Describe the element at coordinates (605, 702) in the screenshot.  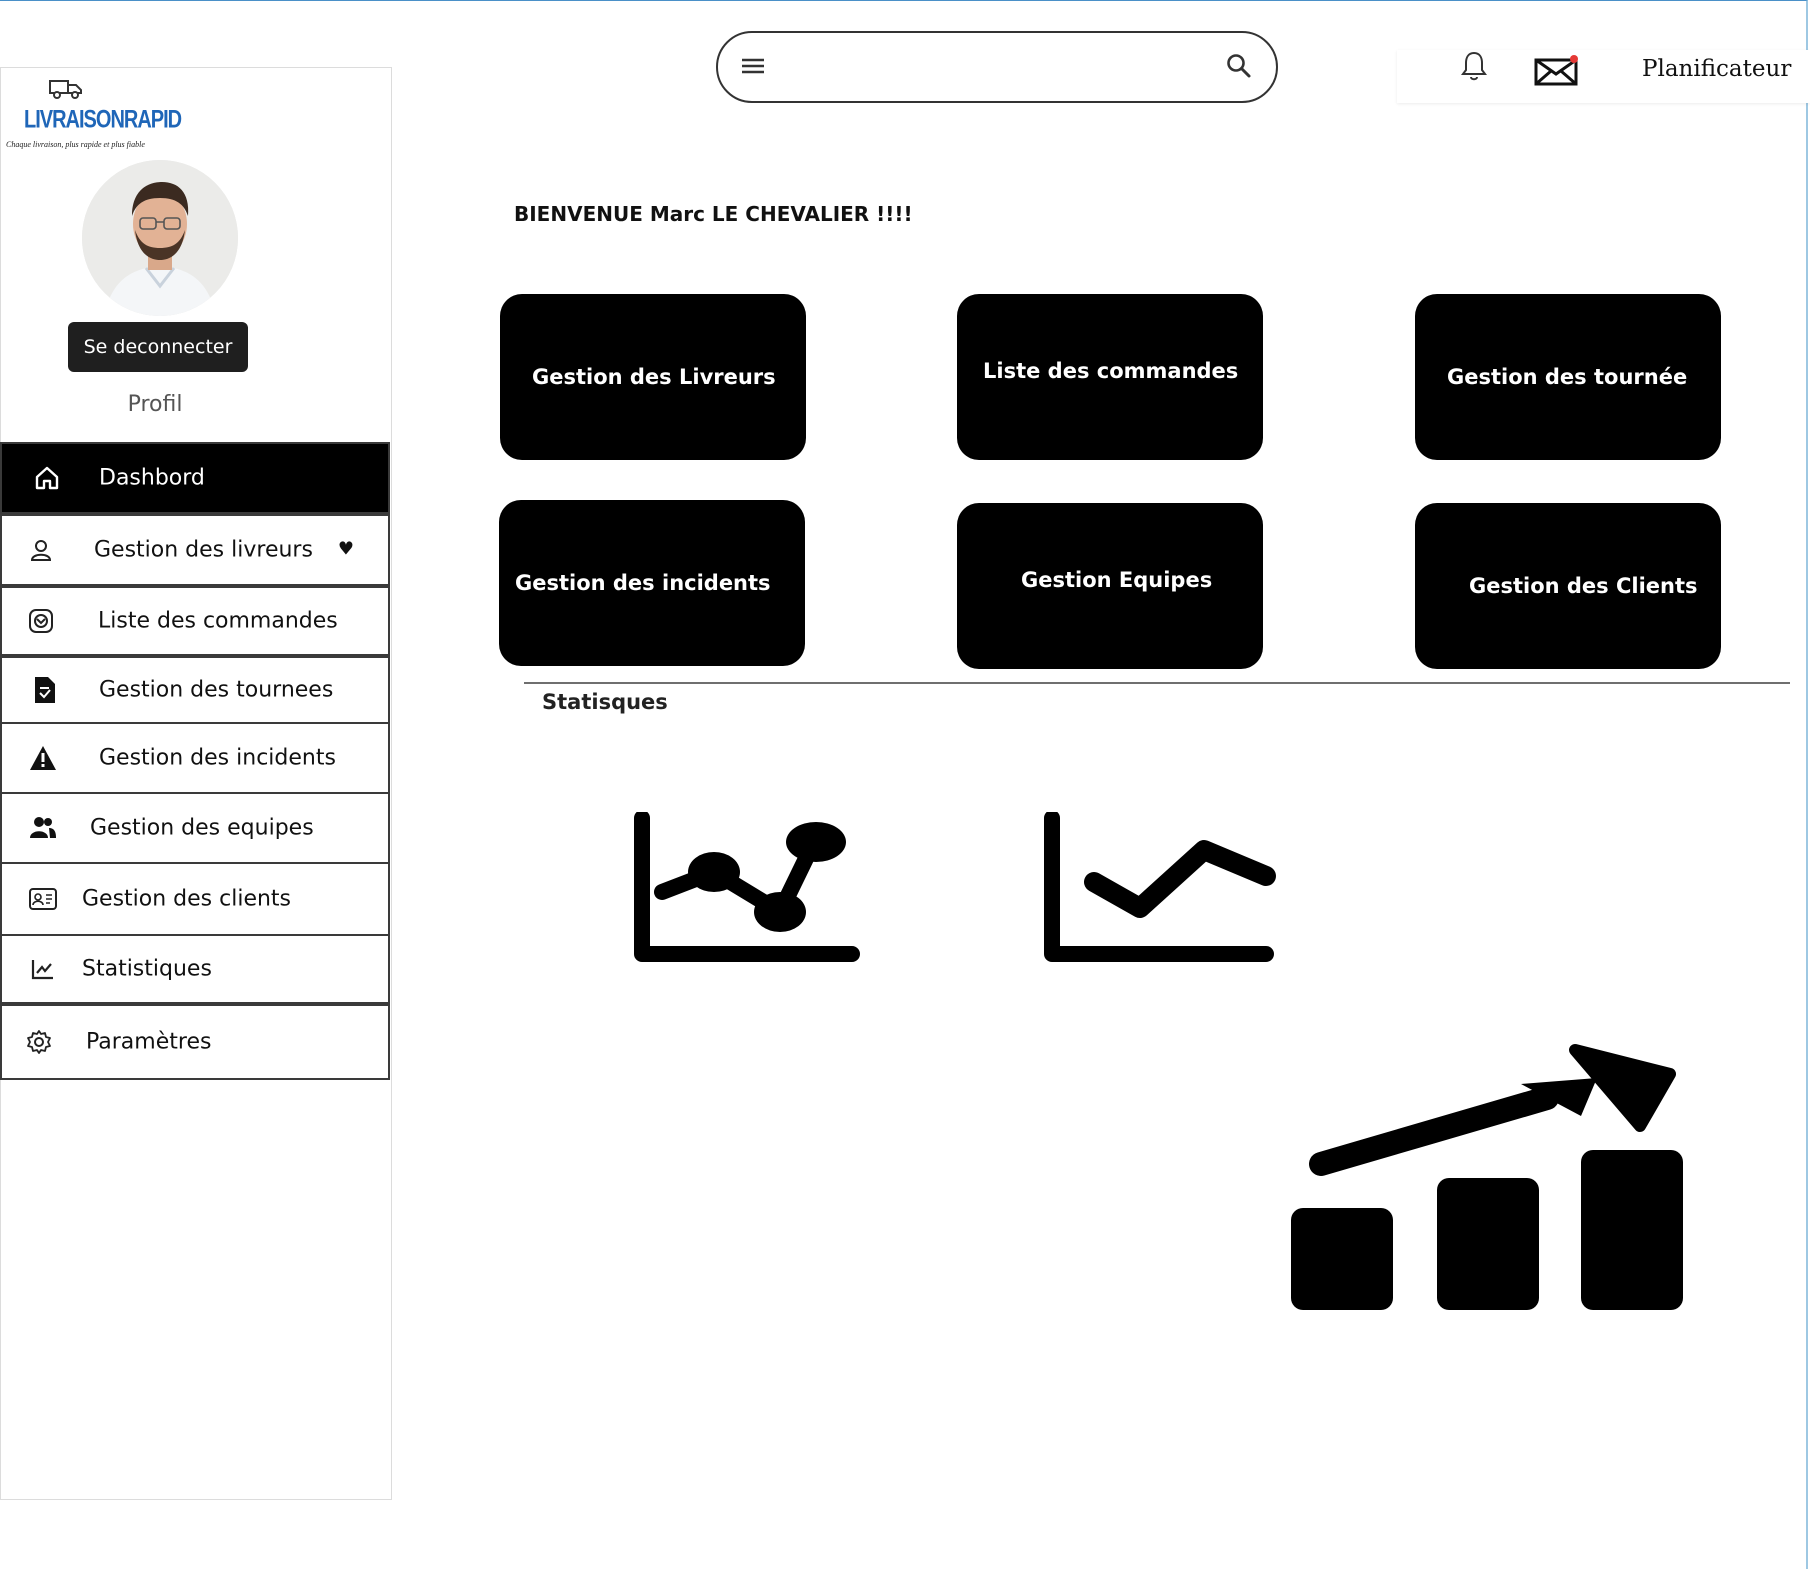
I see `stats-title: Statisques` at that location.